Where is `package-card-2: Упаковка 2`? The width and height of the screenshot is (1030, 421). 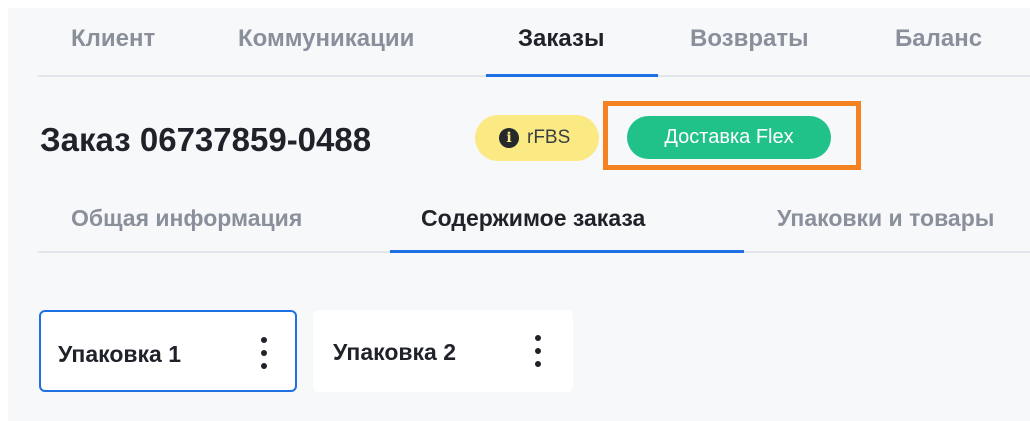 package-card-2: Упаковка 2 is located at coordinates (443, 351).